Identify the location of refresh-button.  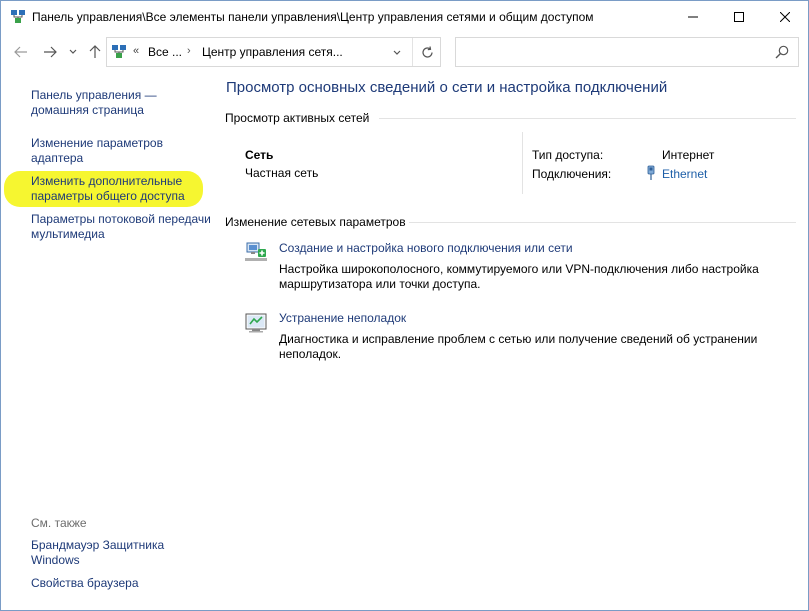
(426, 52).